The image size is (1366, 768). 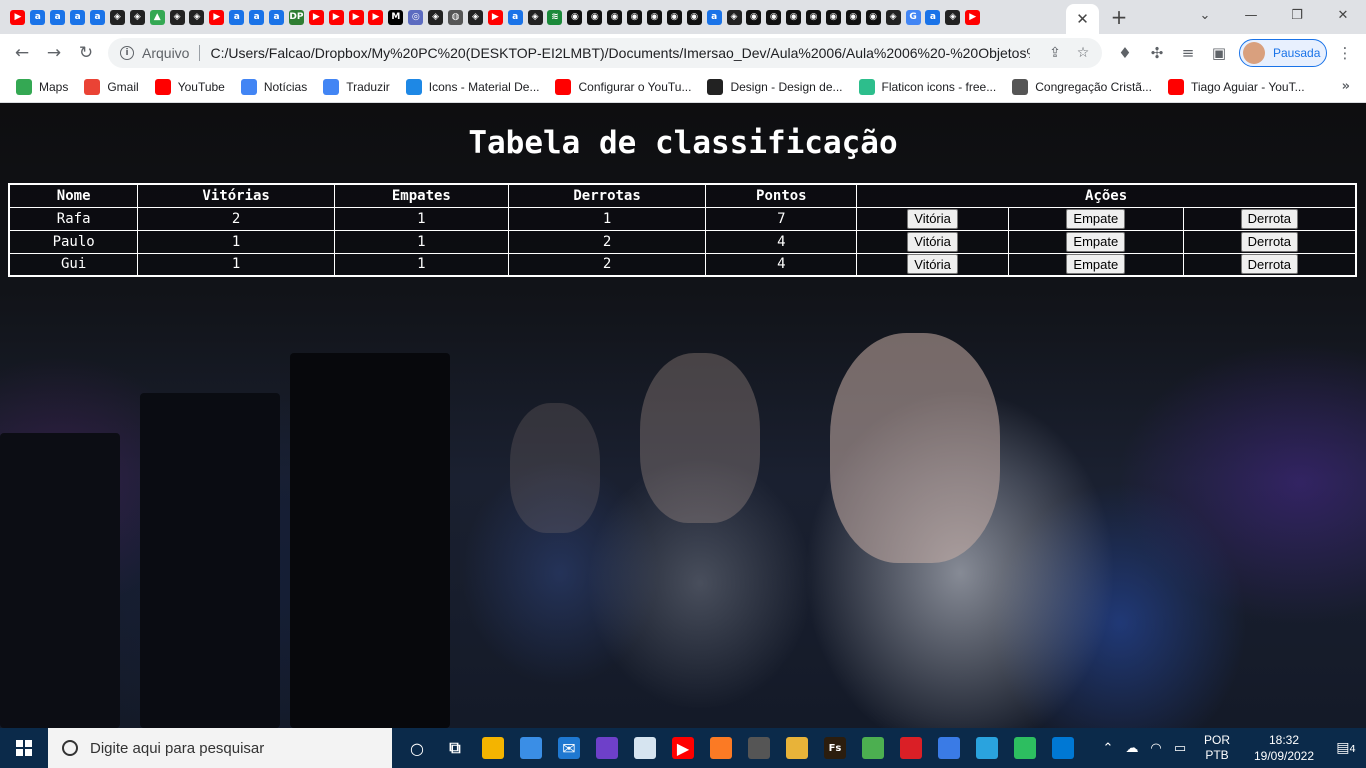 I want to click on new-tab-button: +, so click(x=1119, y=17).